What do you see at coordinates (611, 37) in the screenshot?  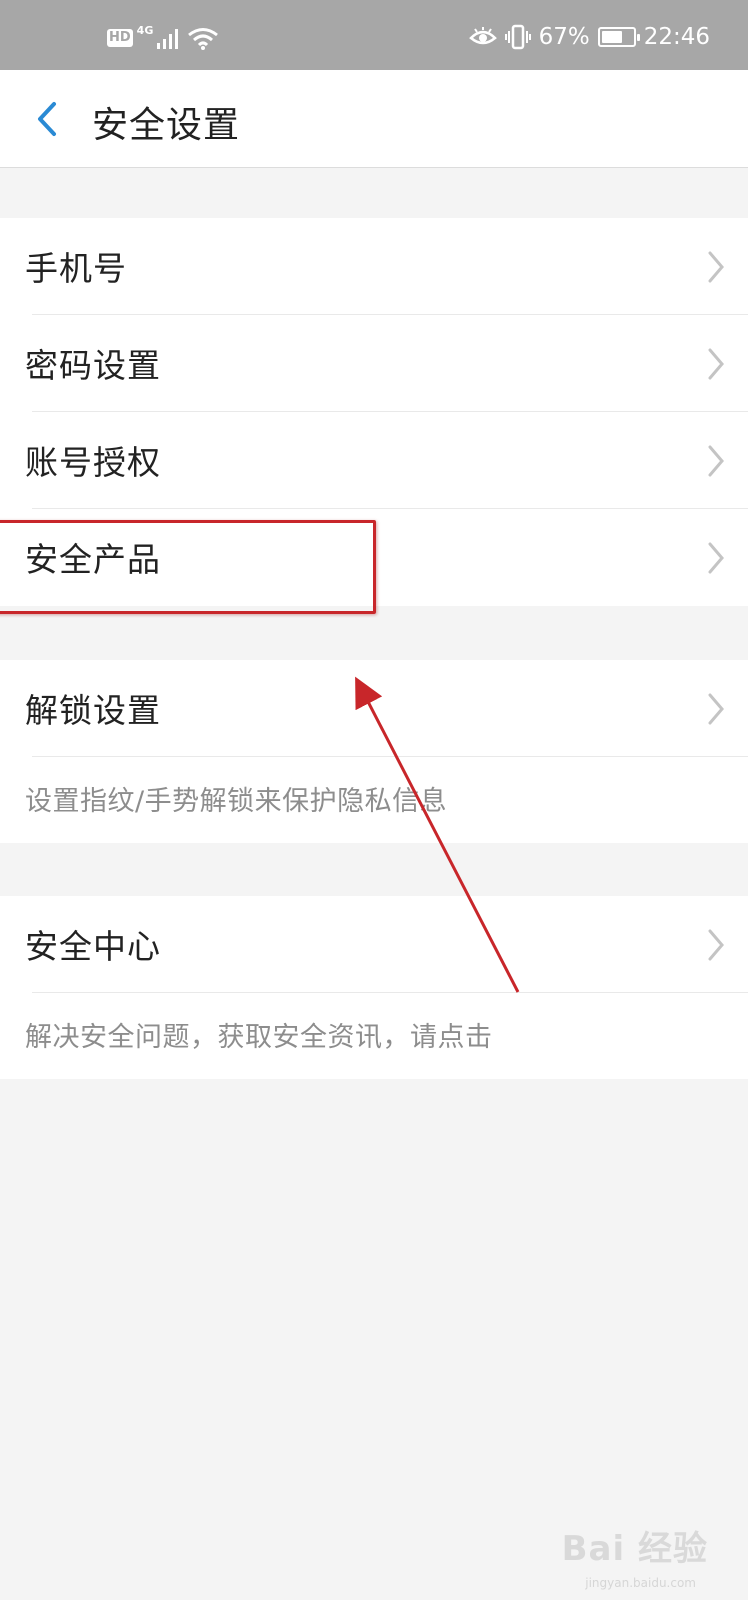 I see `battery-fill` at bounding box center [611, 37].